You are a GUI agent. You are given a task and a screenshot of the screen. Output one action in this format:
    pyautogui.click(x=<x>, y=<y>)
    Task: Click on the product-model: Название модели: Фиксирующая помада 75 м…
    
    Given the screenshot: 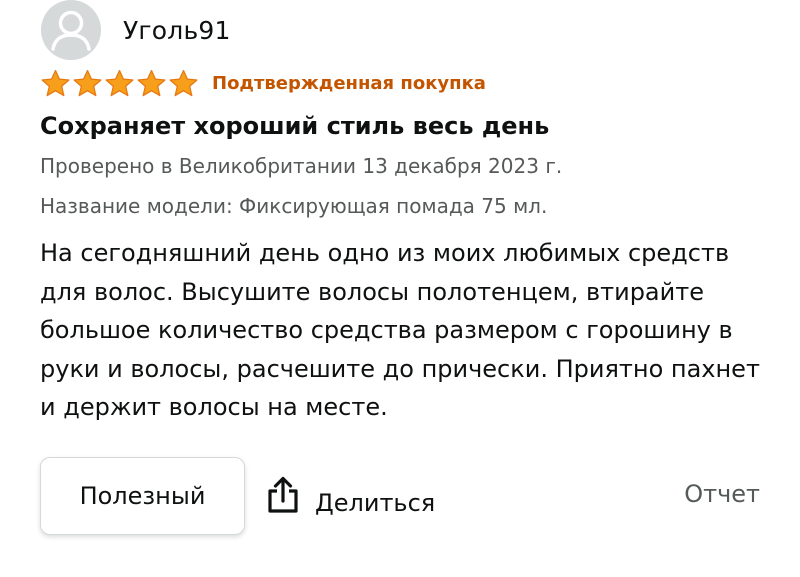 What is the action you would take?
    pyautogui.click(x=294, y=206)
    